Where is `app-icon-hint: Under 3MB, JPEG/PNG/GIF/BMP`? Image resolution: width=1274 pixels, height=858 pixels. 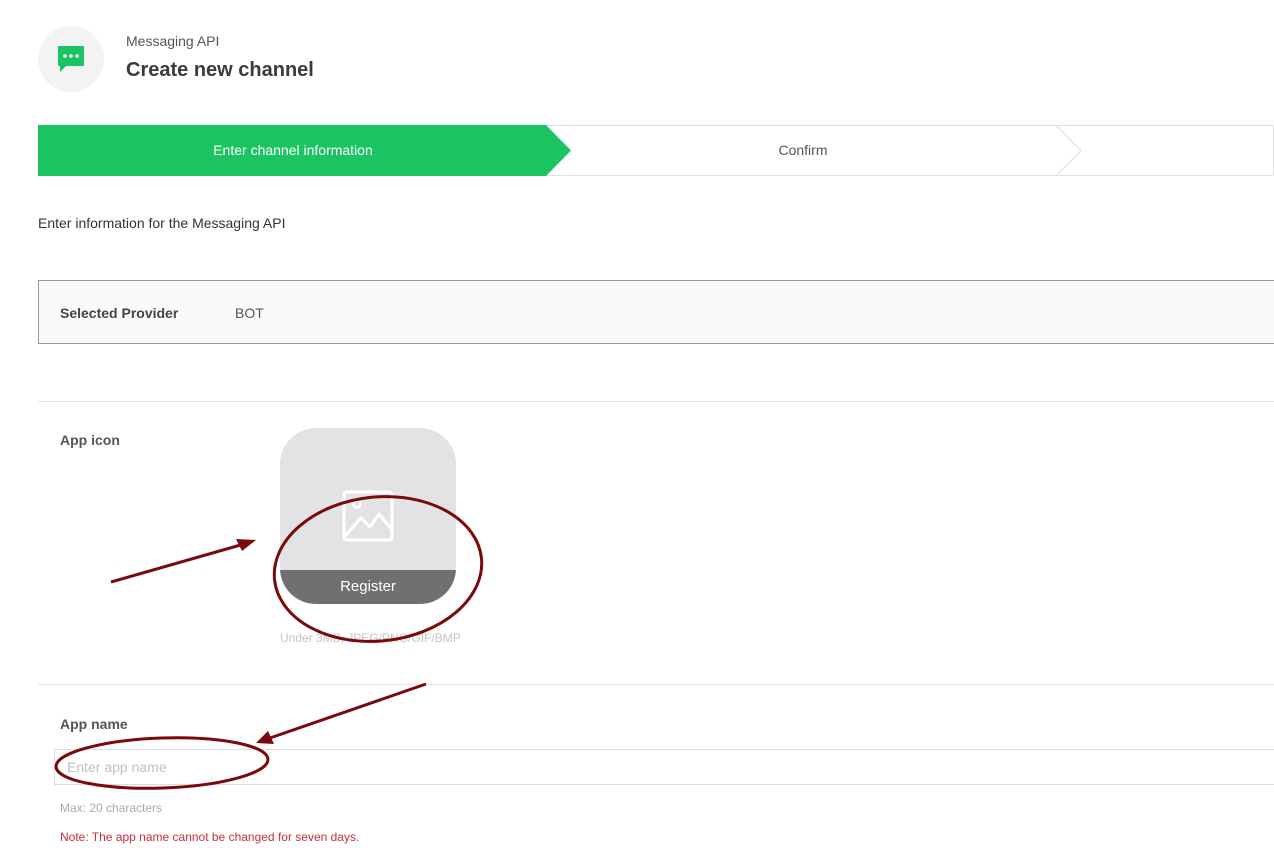
app-icon-hint: Under 3MB, JPEG/PNG/GIF/BMP is located at coordinates (370, 638).